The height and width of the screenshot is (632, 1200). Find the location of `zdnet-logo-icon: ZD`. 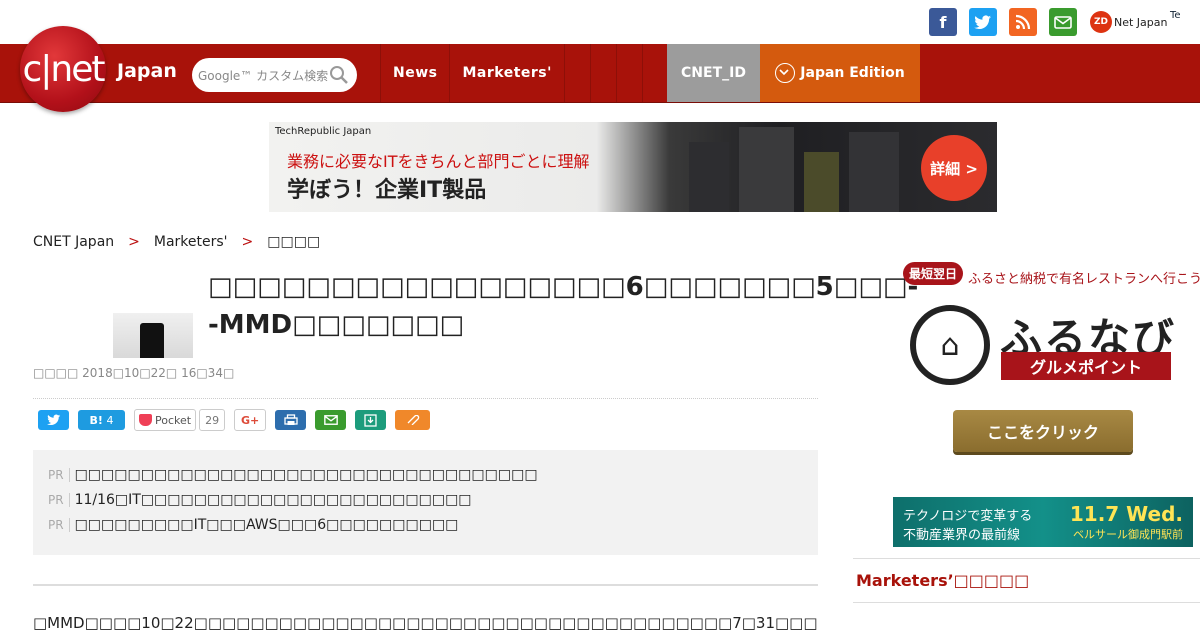

zdnet-logo-icon: ZD is located at coordinates (1101, 22).